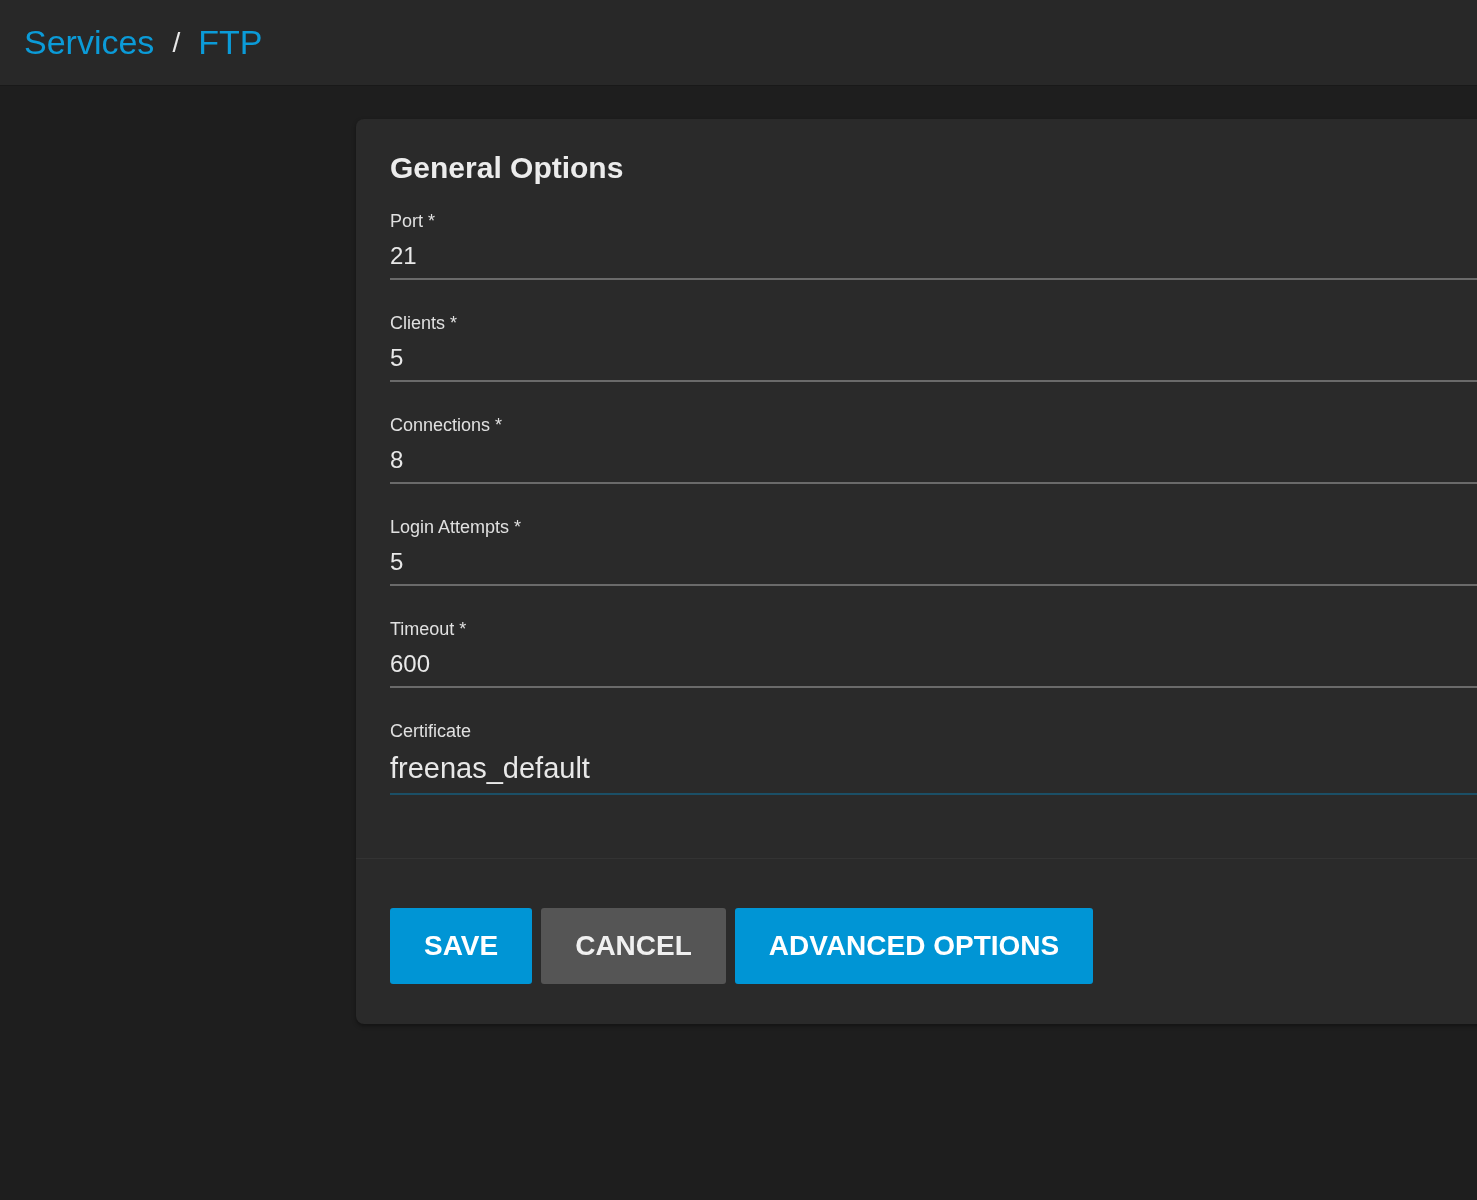  Describe the element at coordinates (933, 653) in the screenshot. I see `input-field: Timeout * 600` at that location.